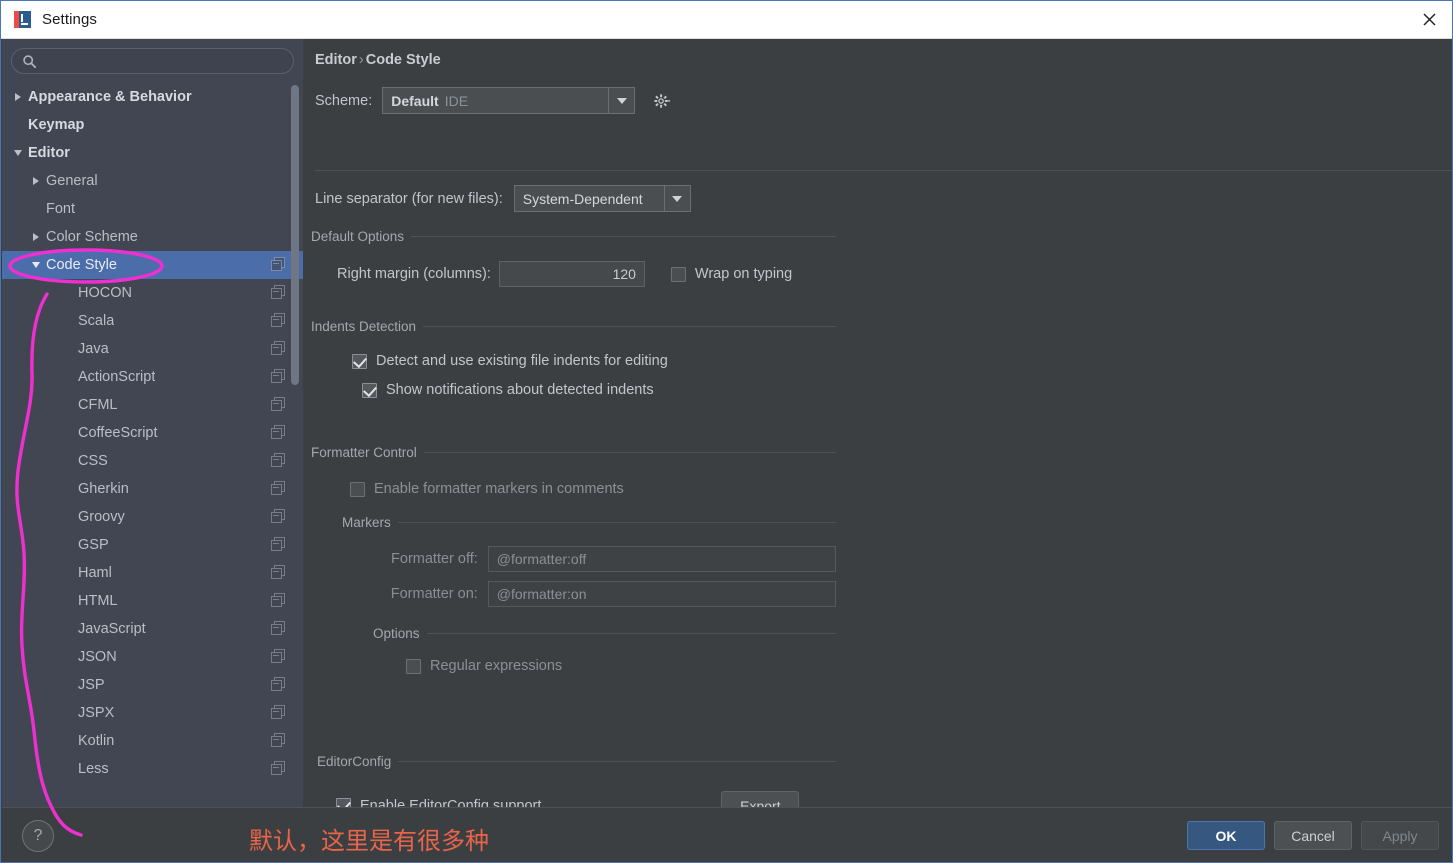 The image size is (1453, 863). I want to click on sidebar-item-gherkin: Gherkin, so click(152, 489).